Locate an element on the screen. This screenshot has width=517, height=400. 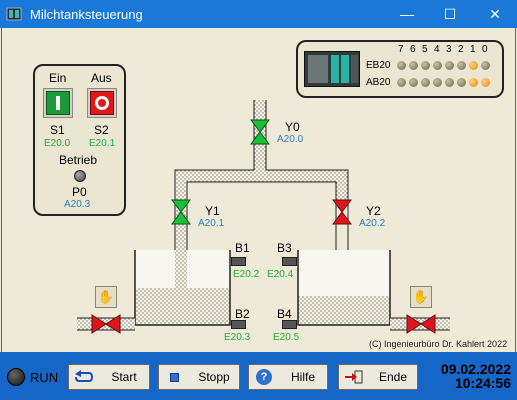
ab20-bit-7-led is located at coordinates (401, 82).